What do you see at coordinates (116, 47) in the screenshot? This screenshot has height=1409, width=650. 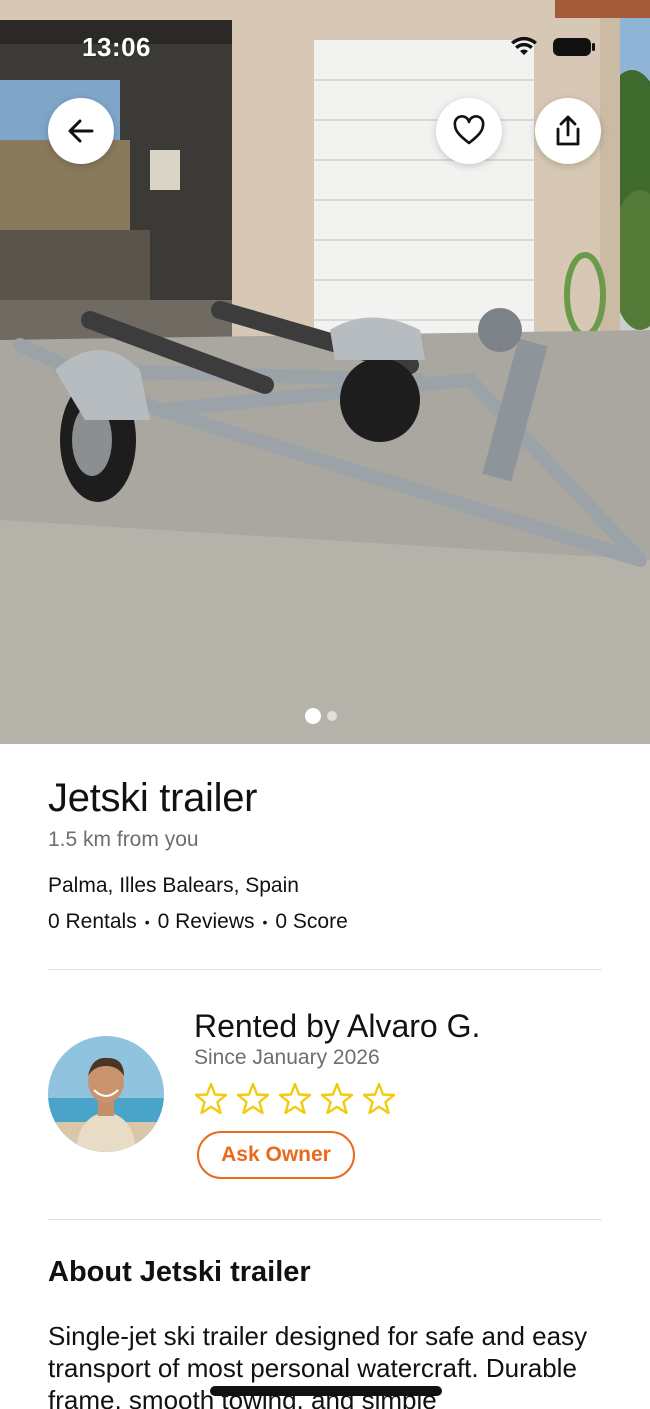 I see `status-time: 13:06` at bounding box center [116, 47].